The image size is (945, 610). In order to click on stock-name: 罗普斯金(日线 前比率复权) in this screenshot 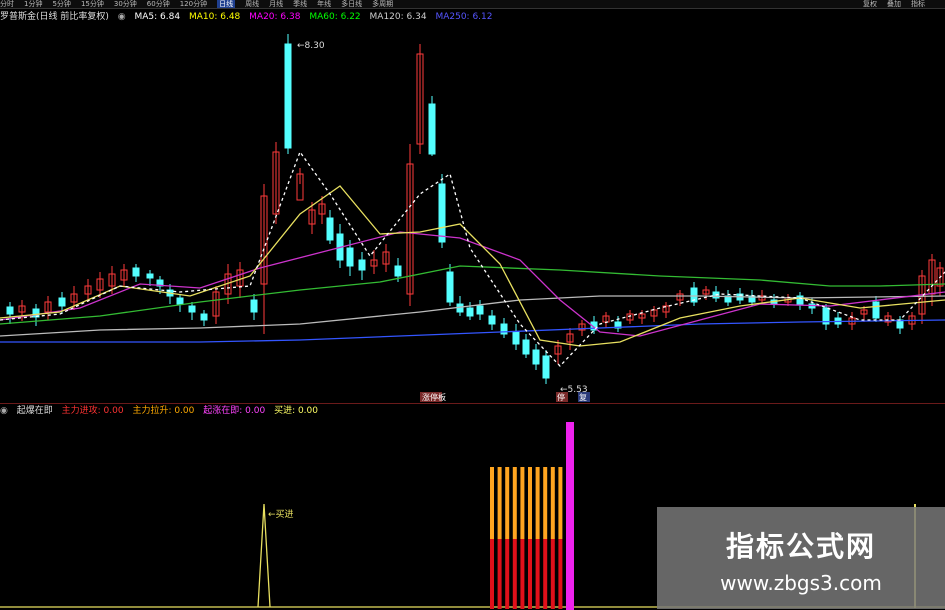, I will do `click(54, 17)`.